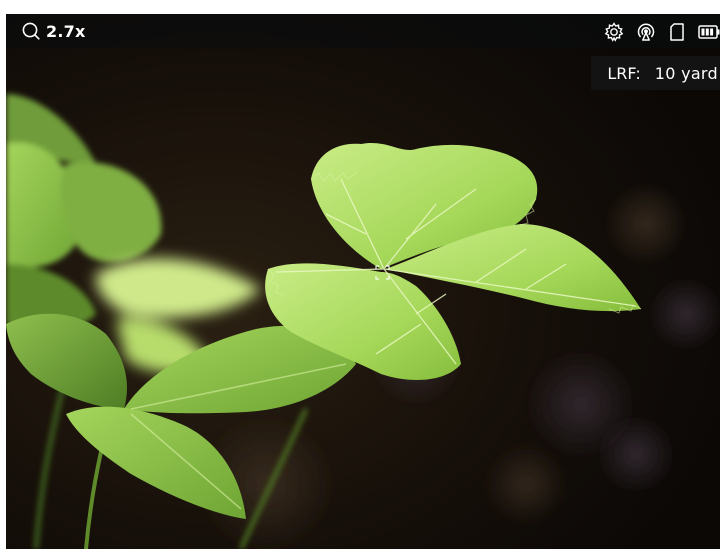 This screenshot has height=549, width=720. Describe the element at coordinates (614, 32) in the screenshot. I see `settings-gear-icon` at that location.